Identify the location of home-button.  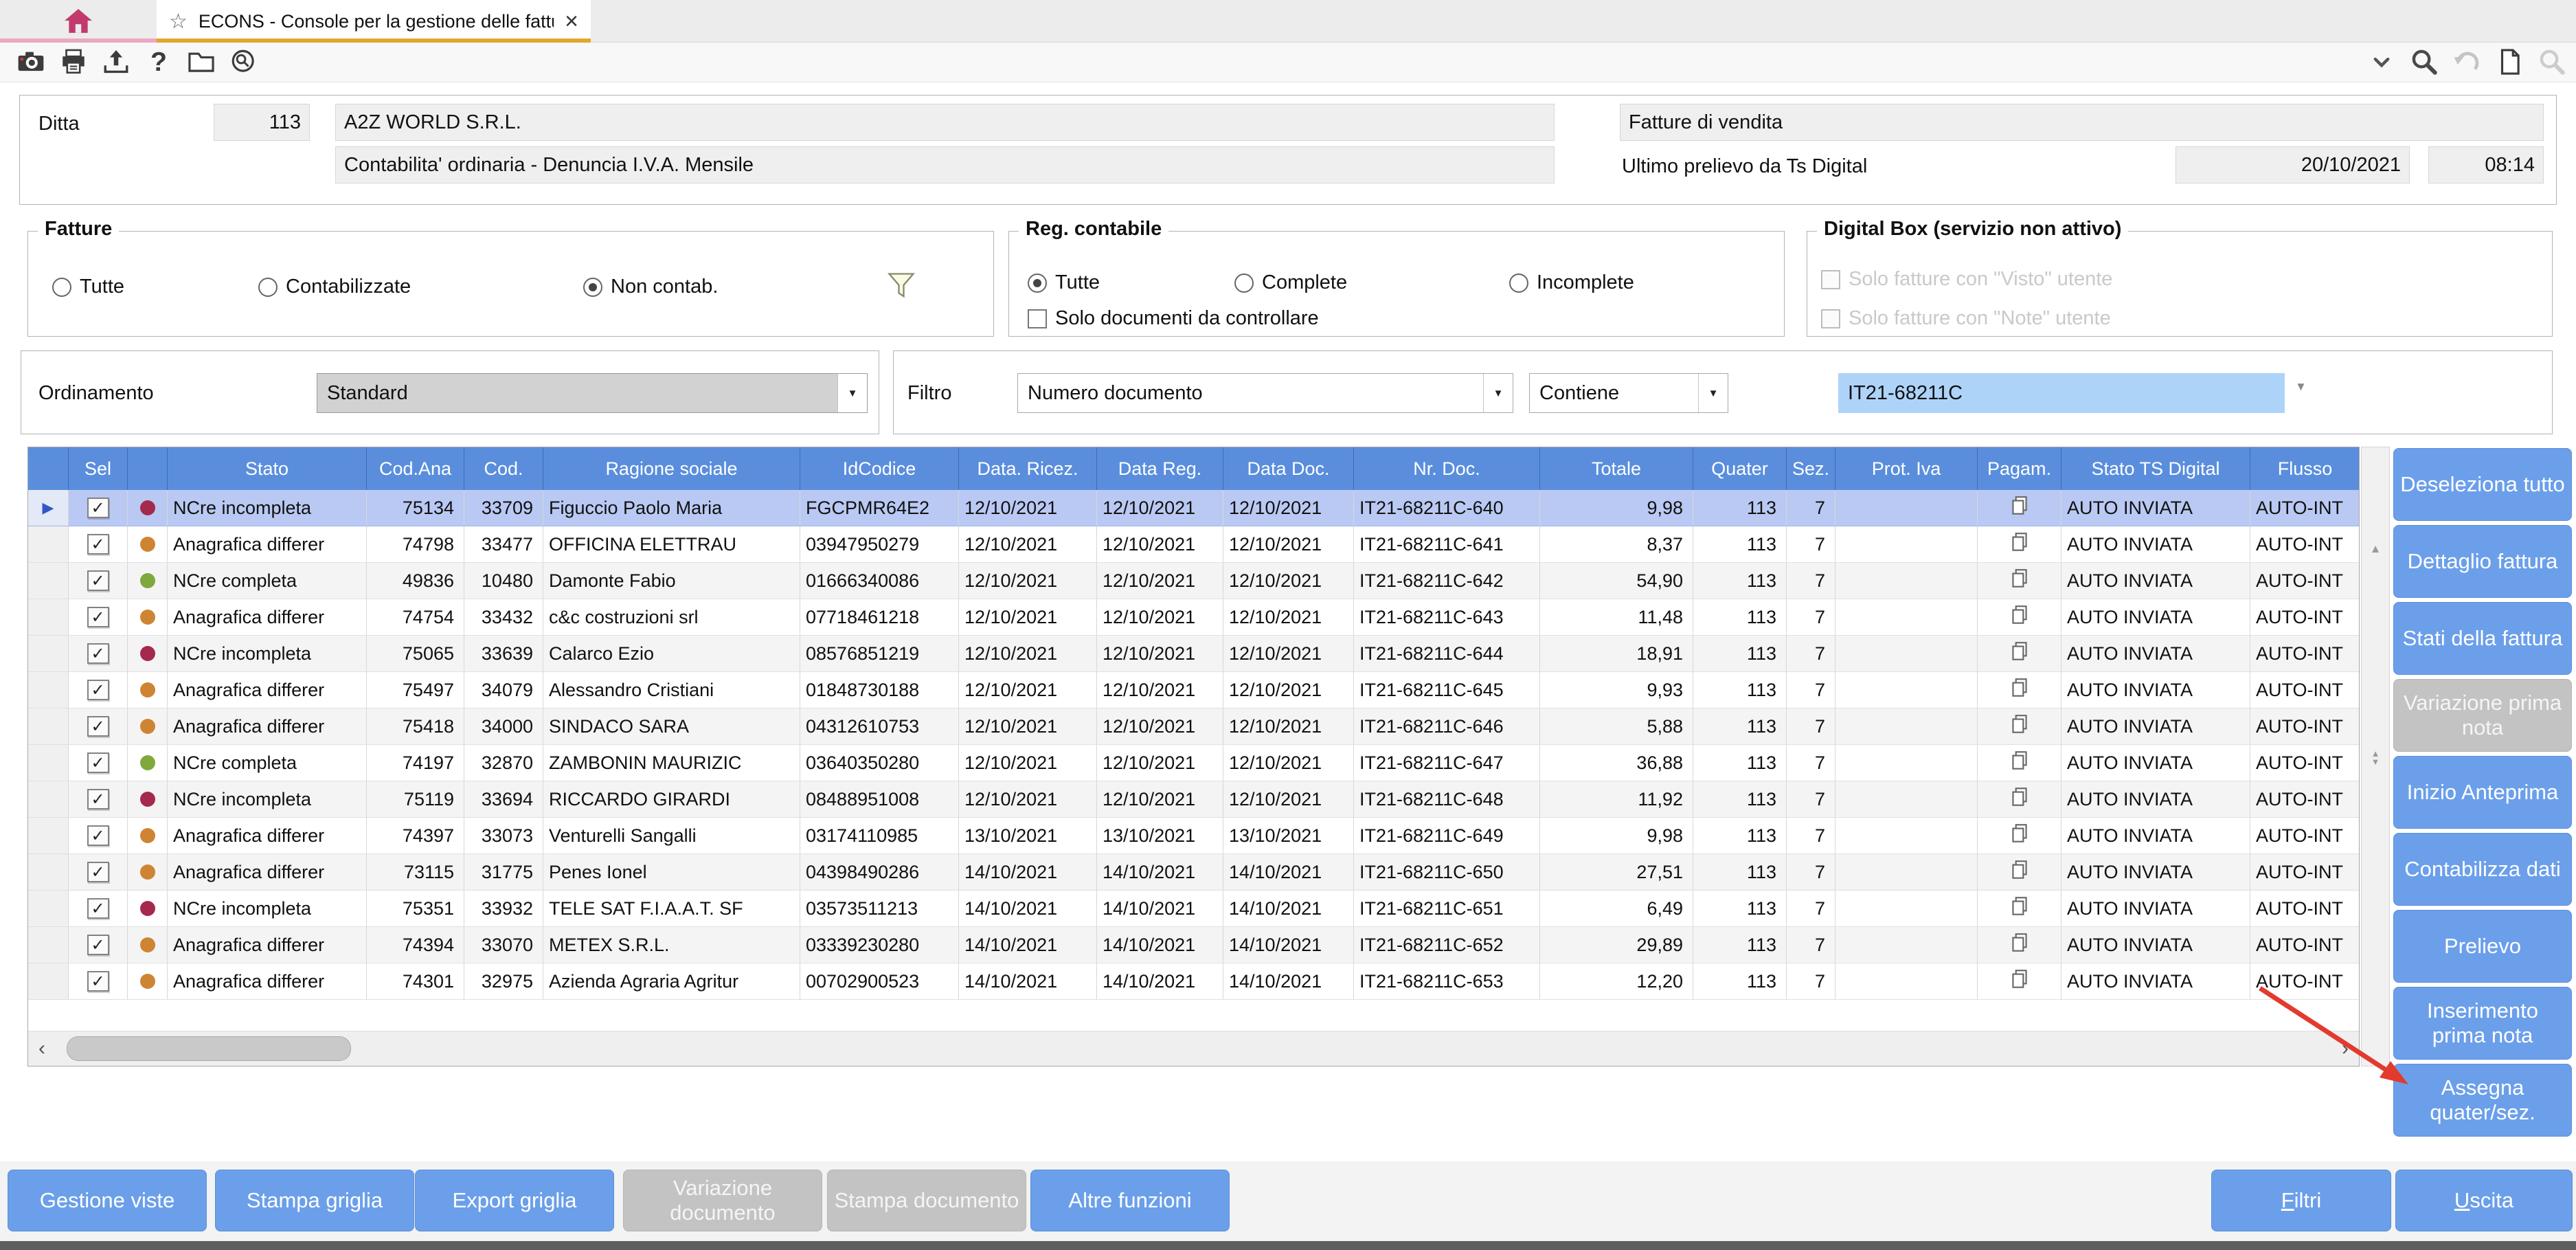
(78, 21).